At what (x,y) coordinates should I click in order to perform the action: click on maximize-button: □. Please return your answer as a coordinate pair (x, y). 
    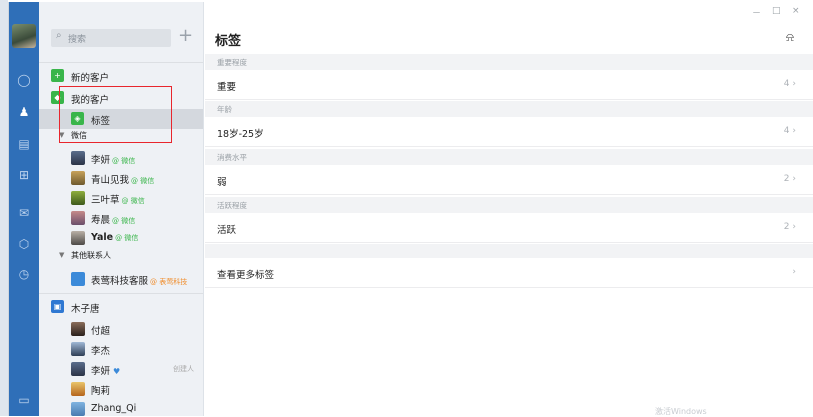
    Looking at the image, I should click on (776, 11).